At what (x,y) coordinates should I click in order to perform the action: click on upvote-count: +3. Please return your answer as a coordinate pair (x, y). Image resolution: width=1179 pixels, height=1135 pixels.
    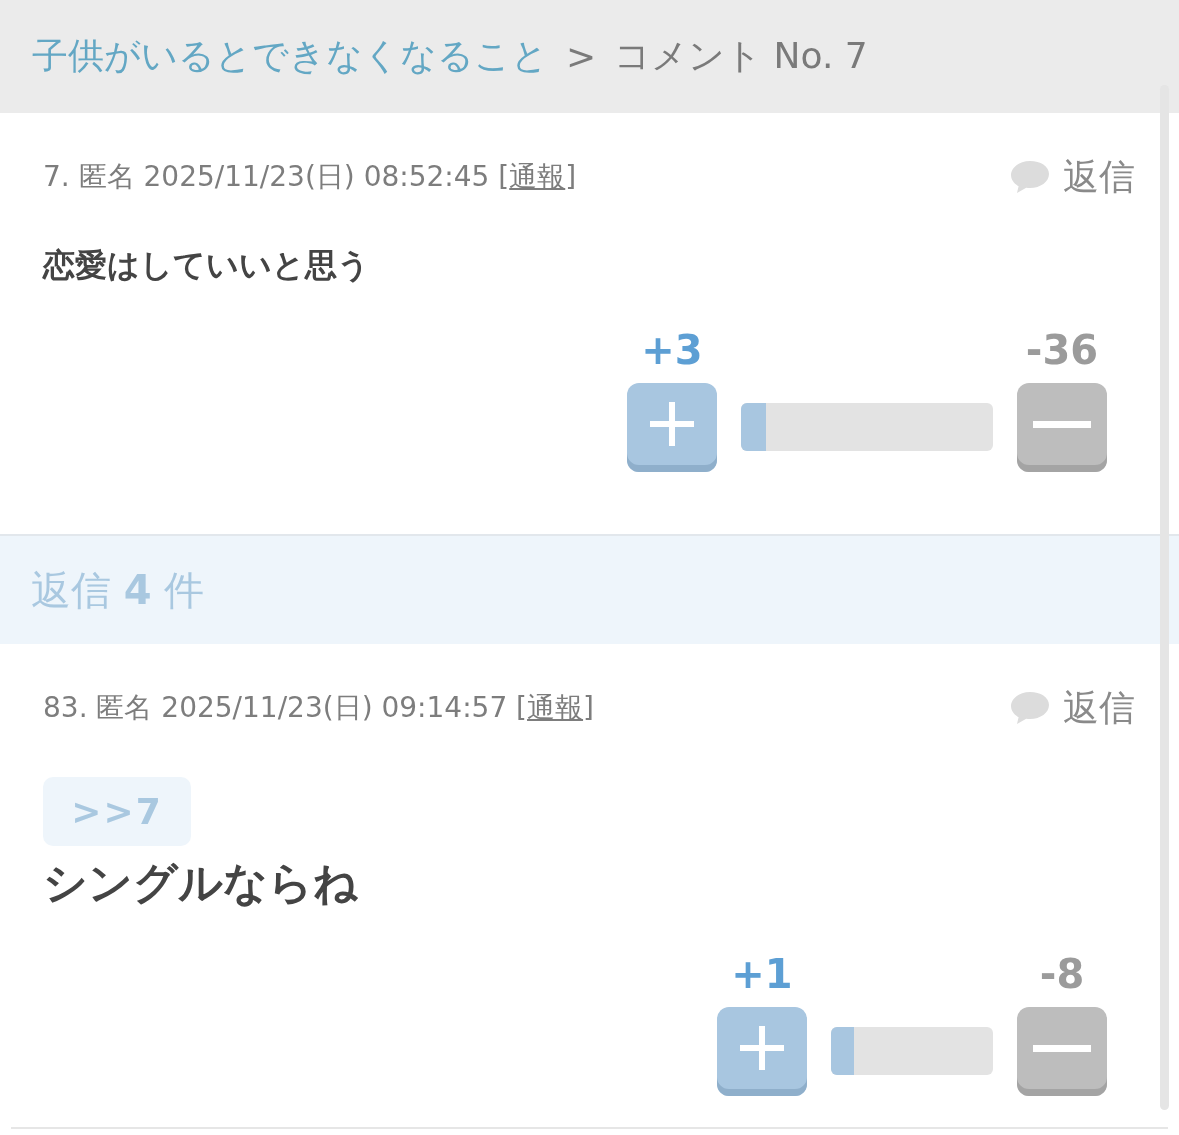
    Looking at the image, I should click on (672, 350).